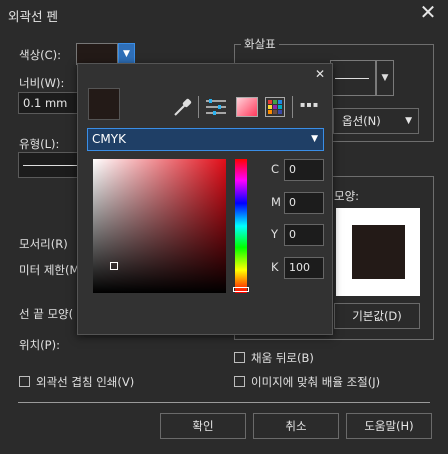  I want to click on color-model-dropdown-icon: ▼, so click(314, 139).